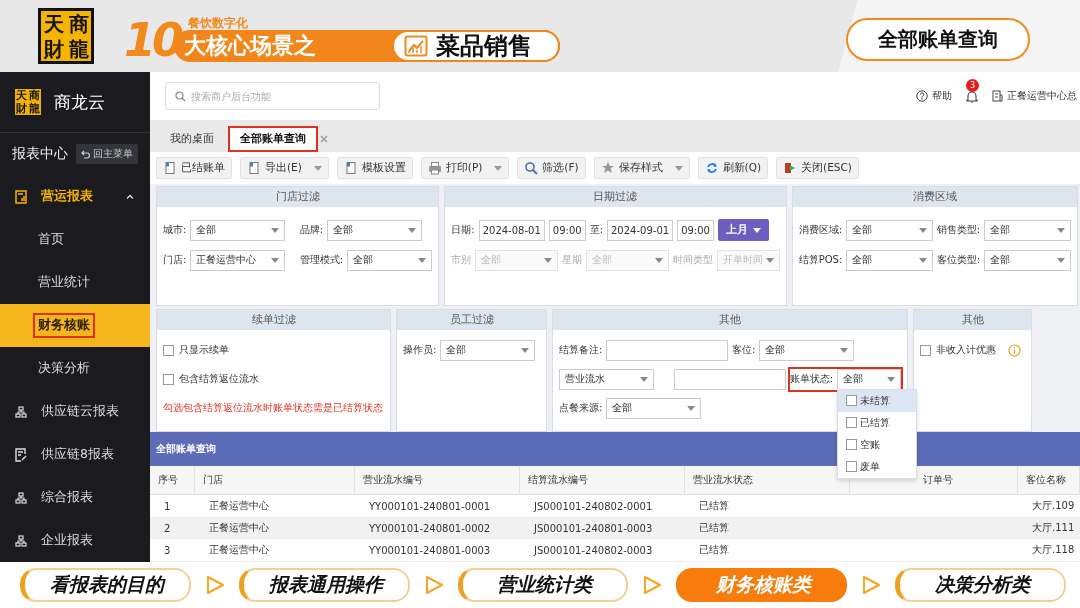  Describe the element at coordinates (78, 48) in the screenshot. I see `logo-character: 龍` at that location.